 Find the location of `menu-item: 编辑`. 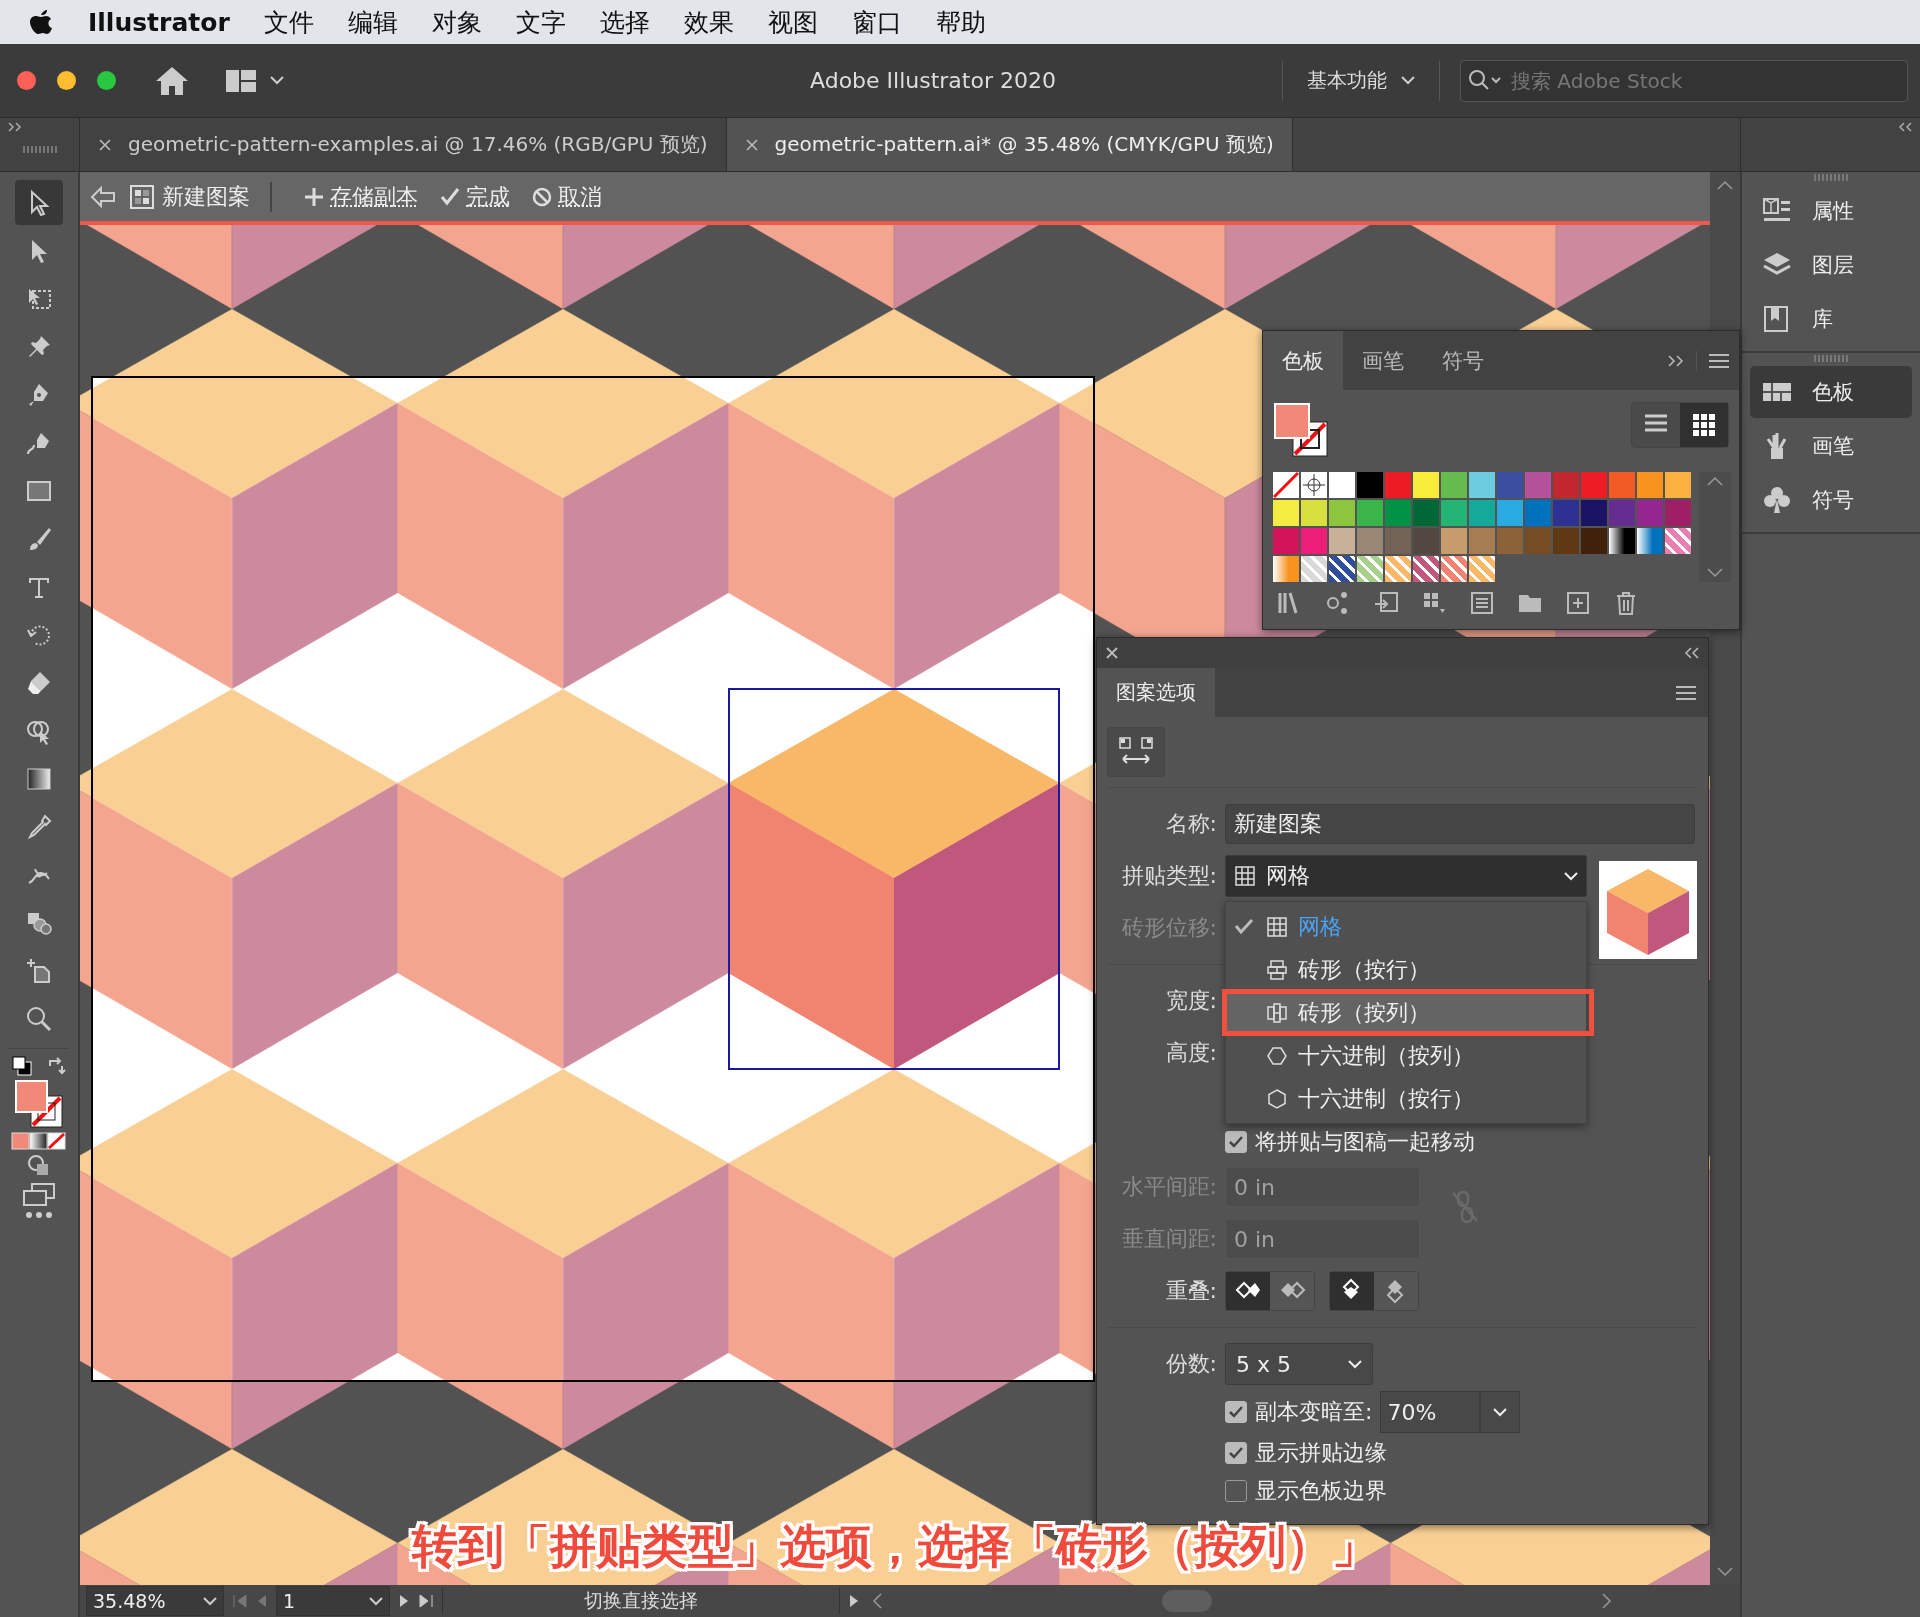

menu-item: 编辑 is located at coordinates (372, 22).